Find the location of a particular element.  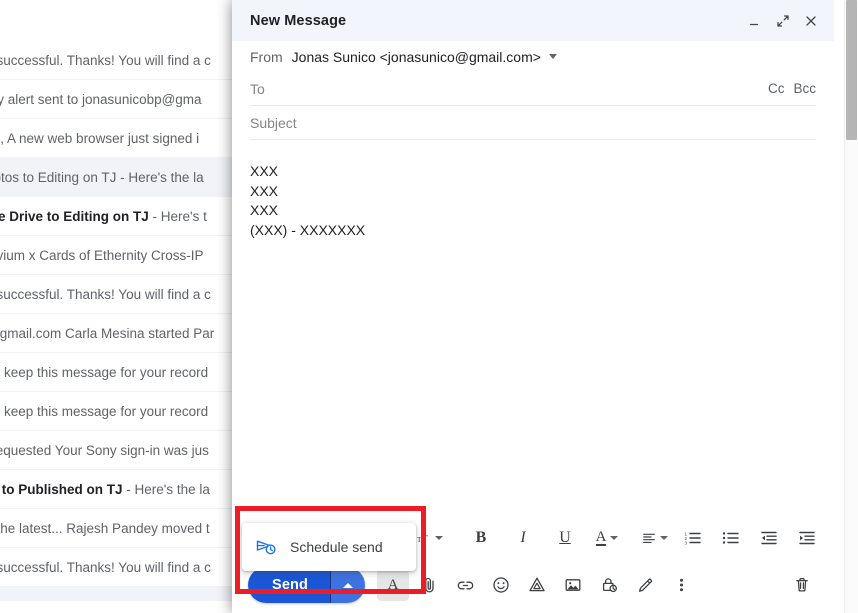

insert-photo-icon is located at coordinates (573, 585).